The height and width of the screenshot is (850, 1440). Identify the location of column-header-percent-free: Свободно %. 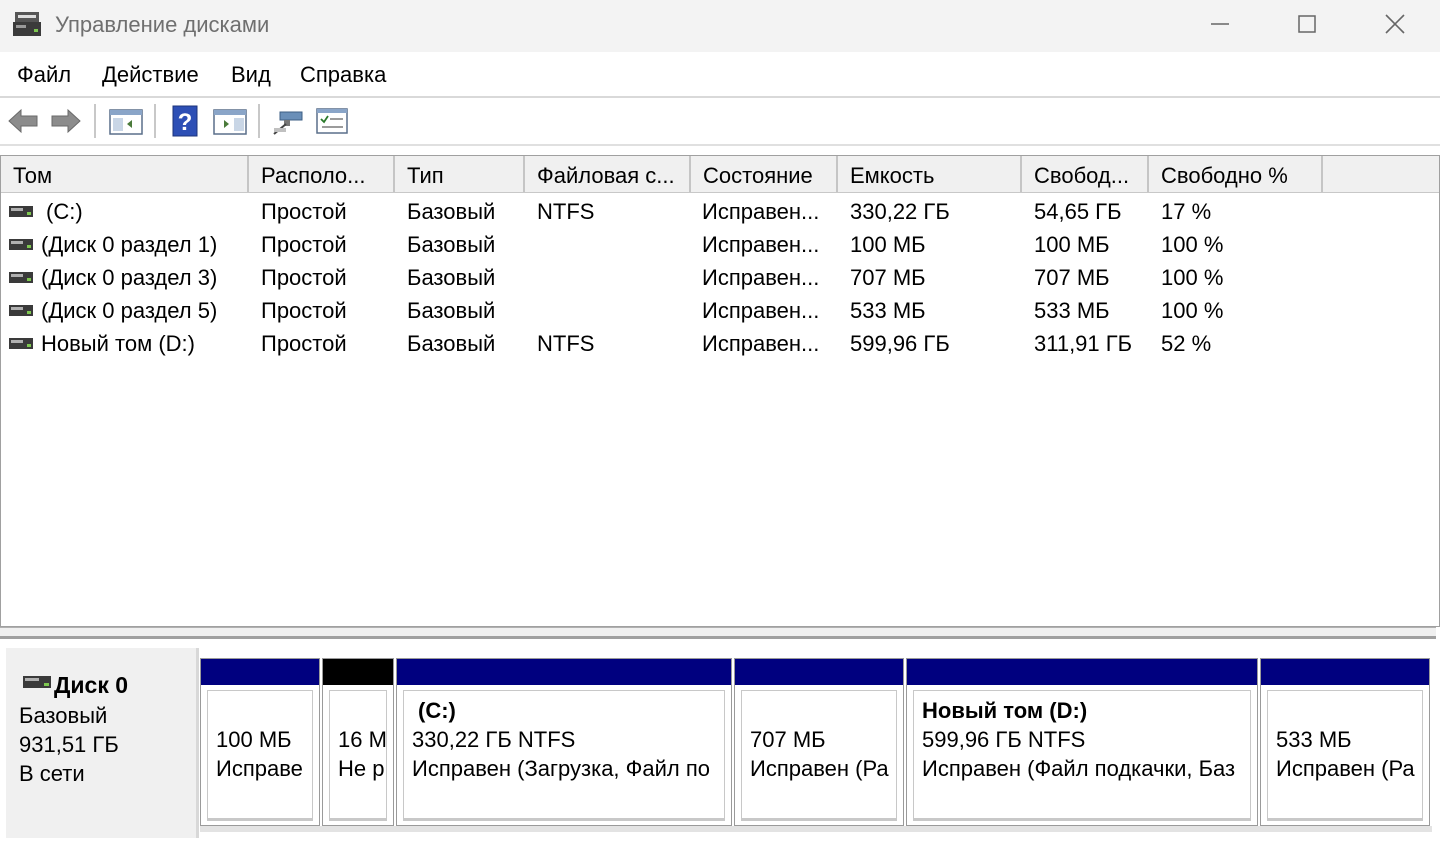
(1236, 174).